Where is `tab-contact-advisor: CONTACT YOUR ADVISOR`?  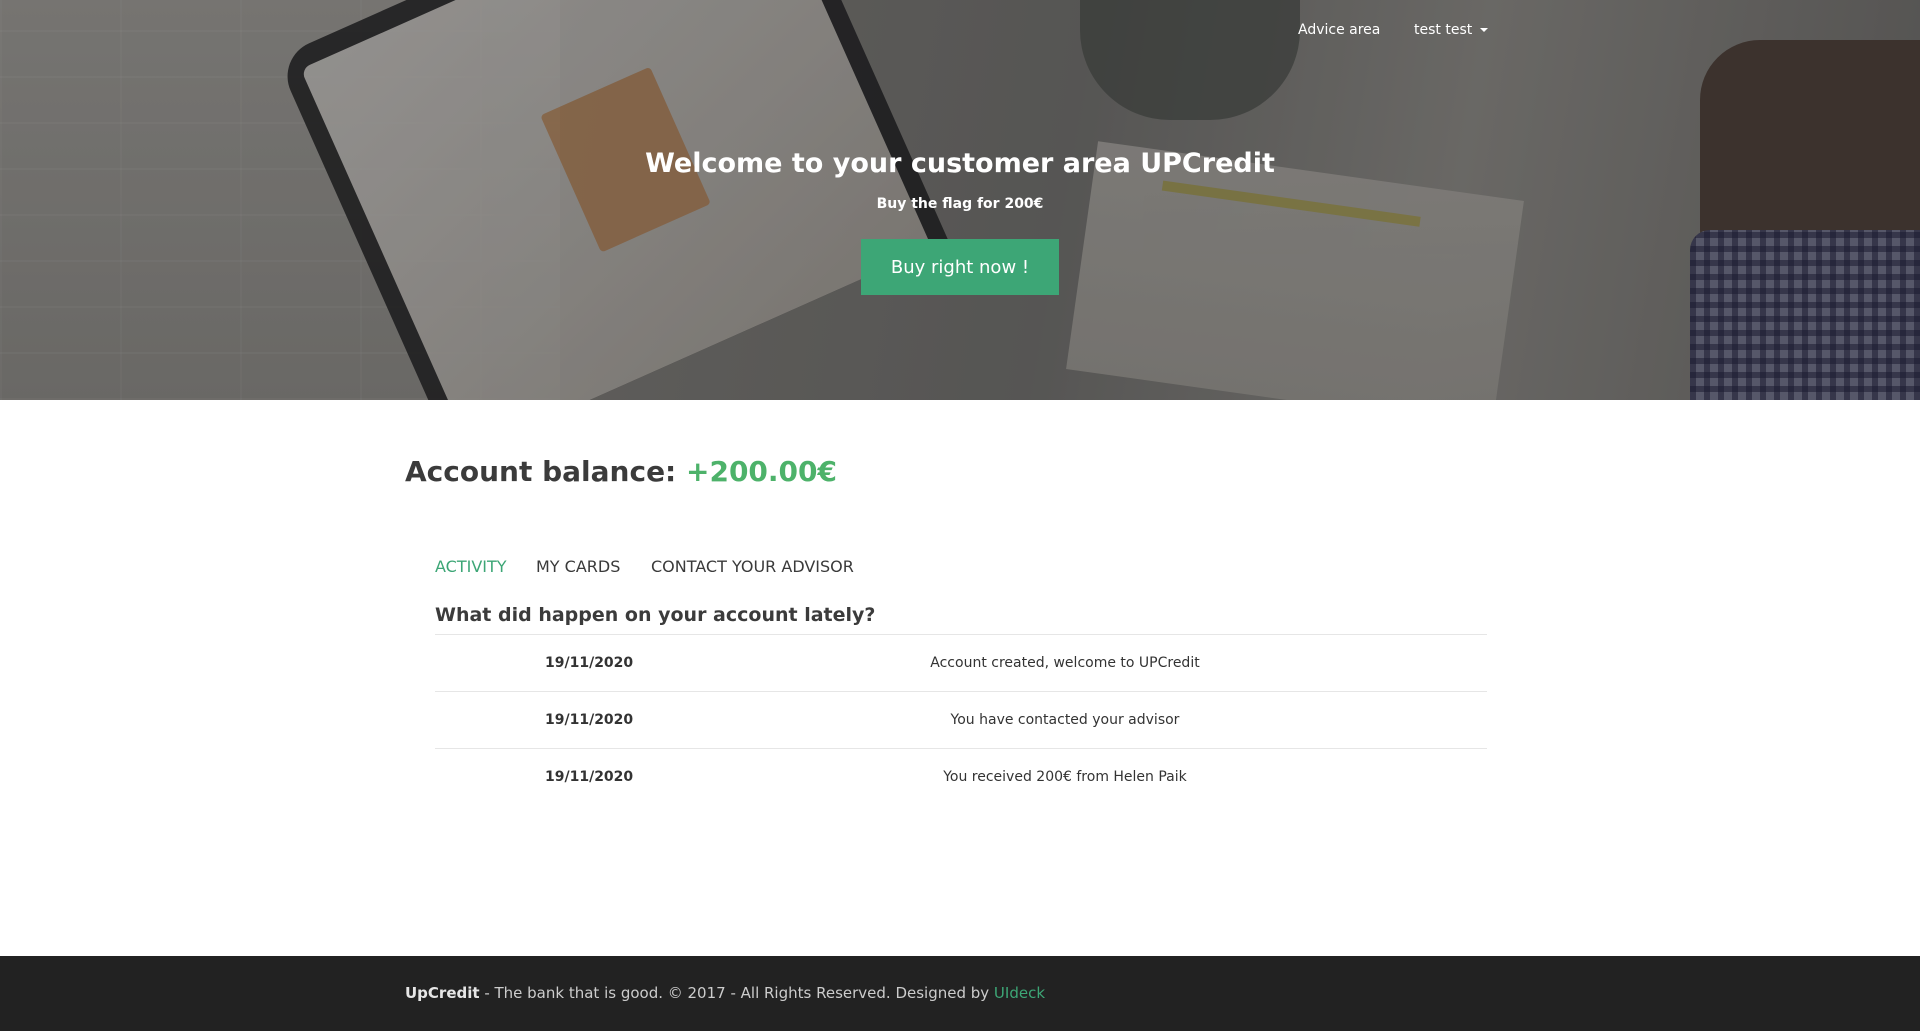
tab-contact-advisor: CONTACT YOUR ADVISOR is located at coordinates (752, 566).